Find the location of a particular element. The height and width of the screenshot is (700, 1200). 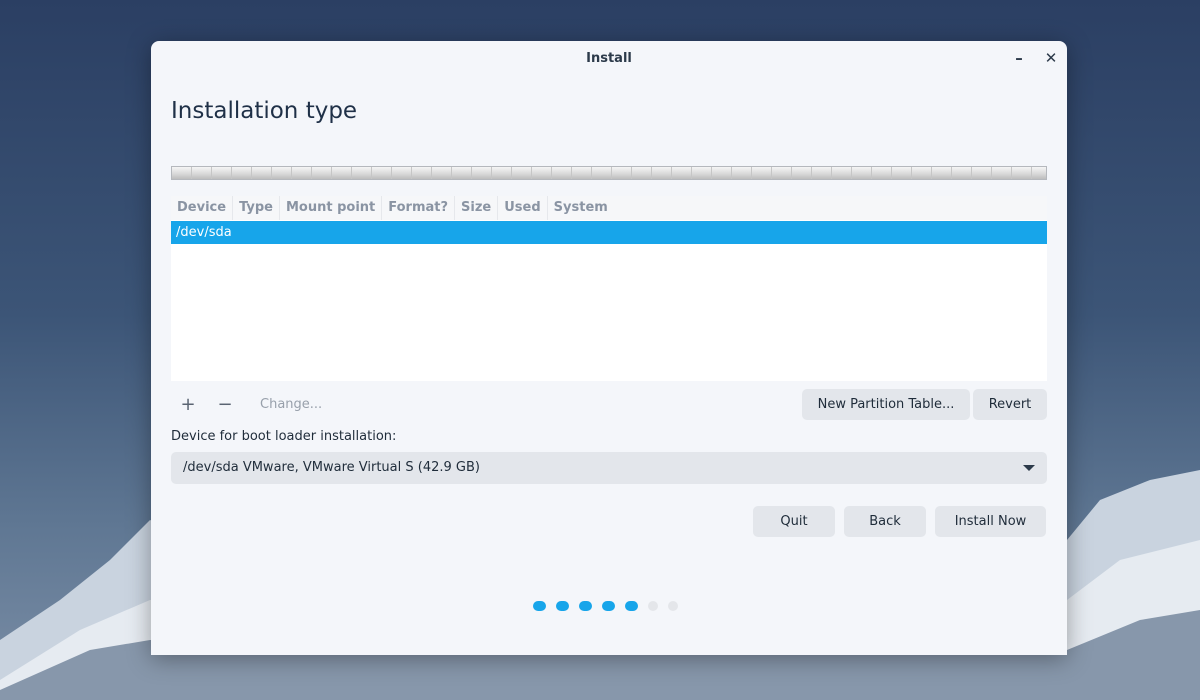

step-indicator is located at coordinates (605, 606).